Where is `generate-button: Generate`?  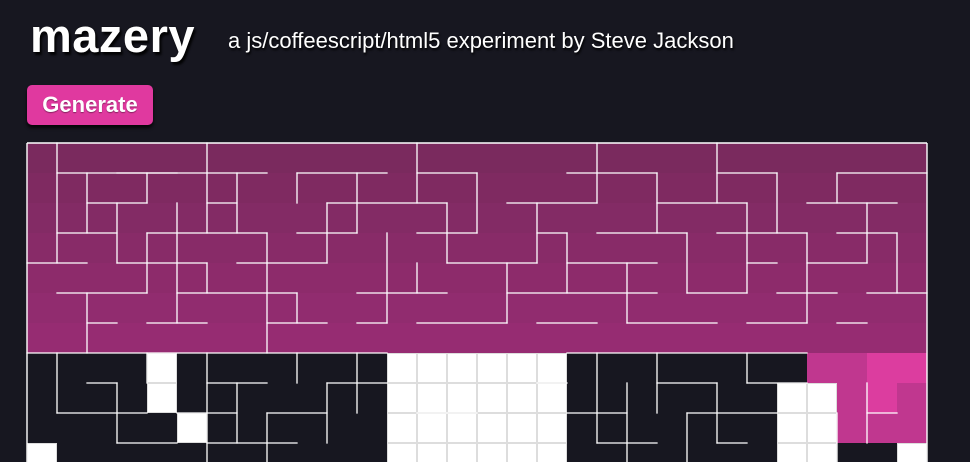 generate-button: Generate is located at coordinates (90, 105).